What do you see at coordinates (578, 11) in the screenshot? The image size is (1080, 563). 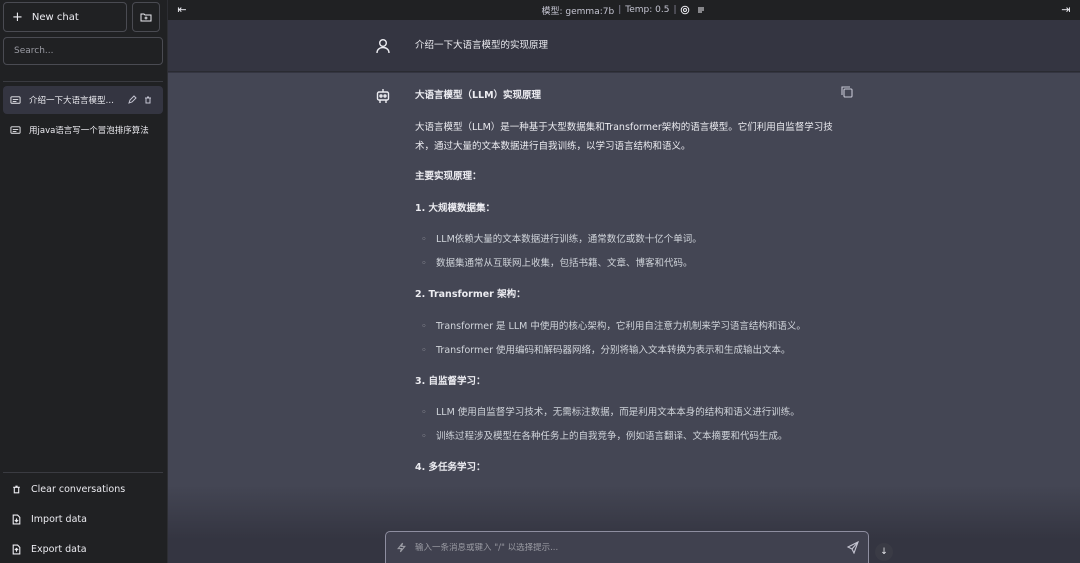 I see `model-label: 模型: gemma:7b` at bounding box center [578, 11].